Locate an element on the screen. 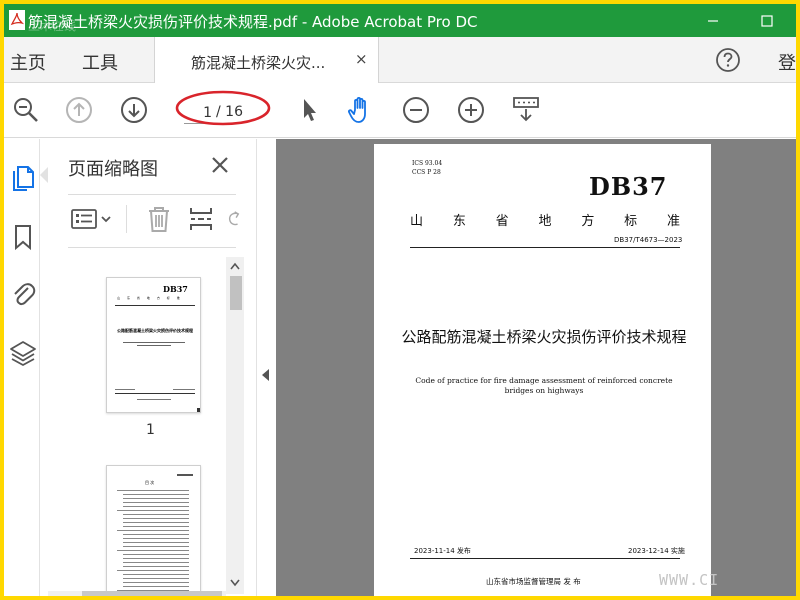  zoom-out-magnifier-button is located at coordinates (26, 110).